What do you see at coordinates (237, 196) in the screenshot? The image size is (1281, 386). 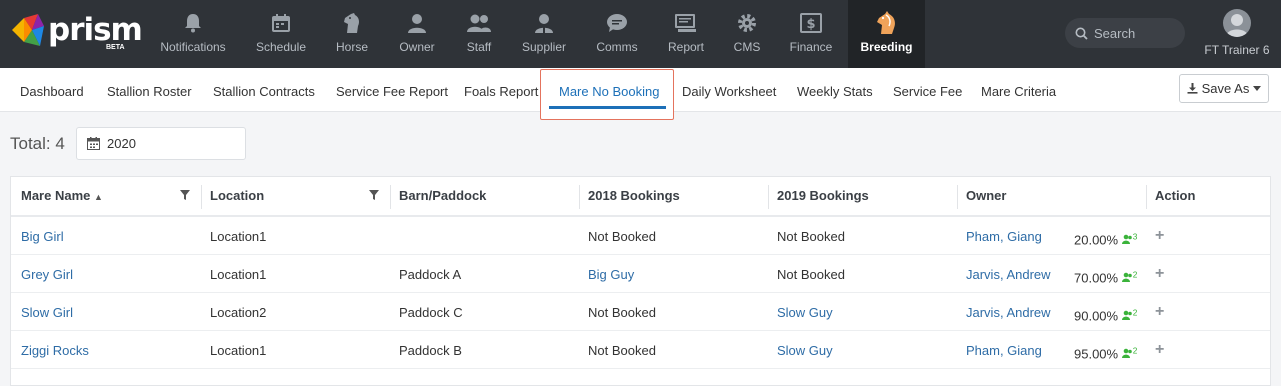 I see `col-header-location: Location` at bounding box center [237, 196].